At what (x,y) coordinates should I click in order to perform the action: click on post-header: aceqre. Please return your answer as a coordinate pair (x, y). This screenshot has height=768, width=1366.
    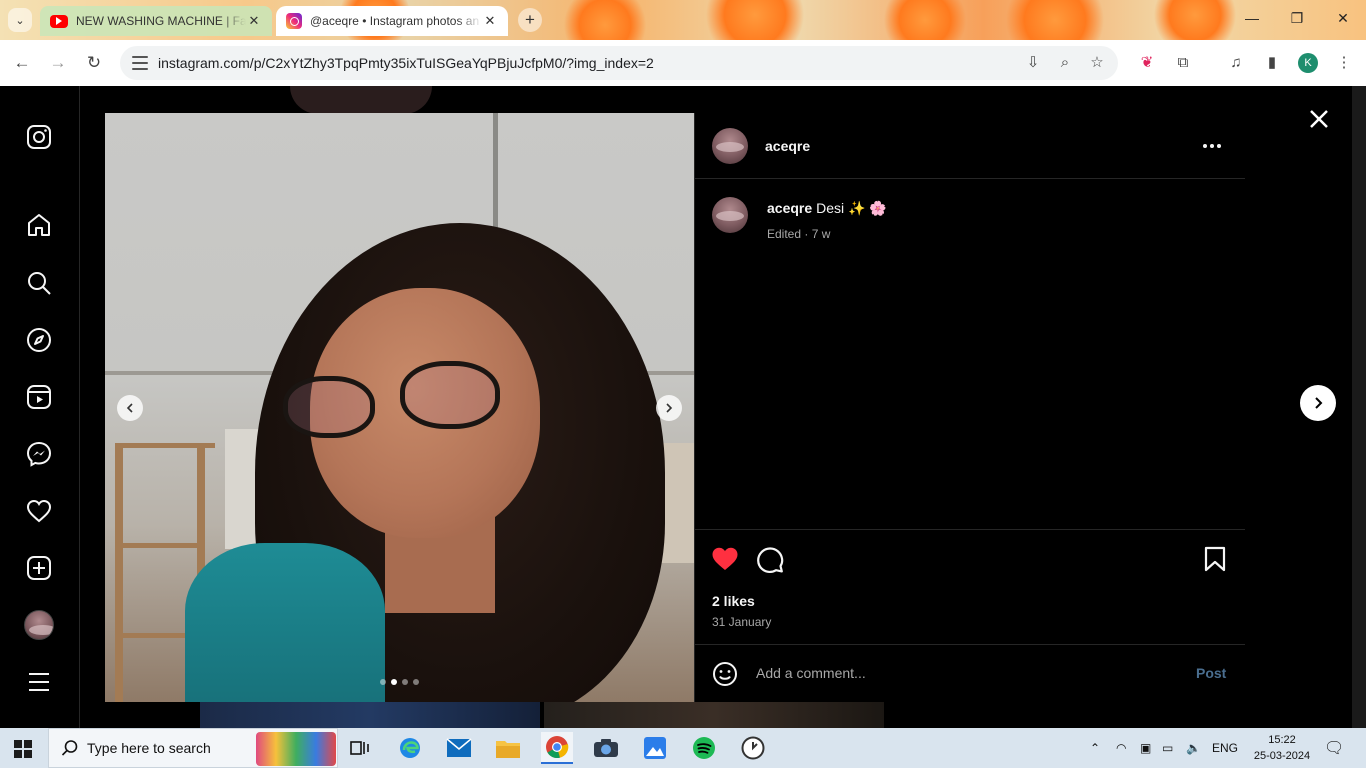
    Looking at the image, I should click on (970, 146).